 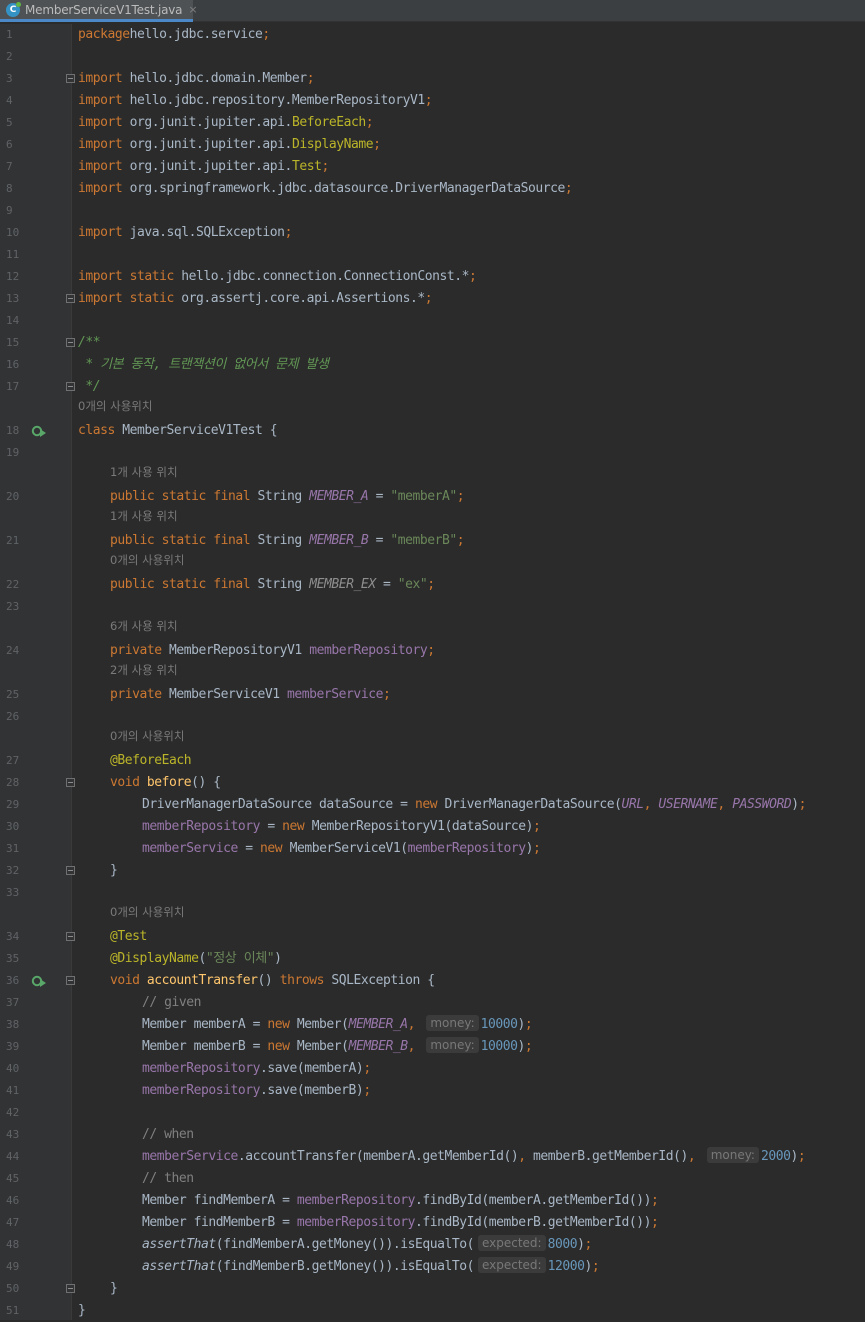 I want to click on code-token: MemberServiceV1(, so click(x=348, y=848).